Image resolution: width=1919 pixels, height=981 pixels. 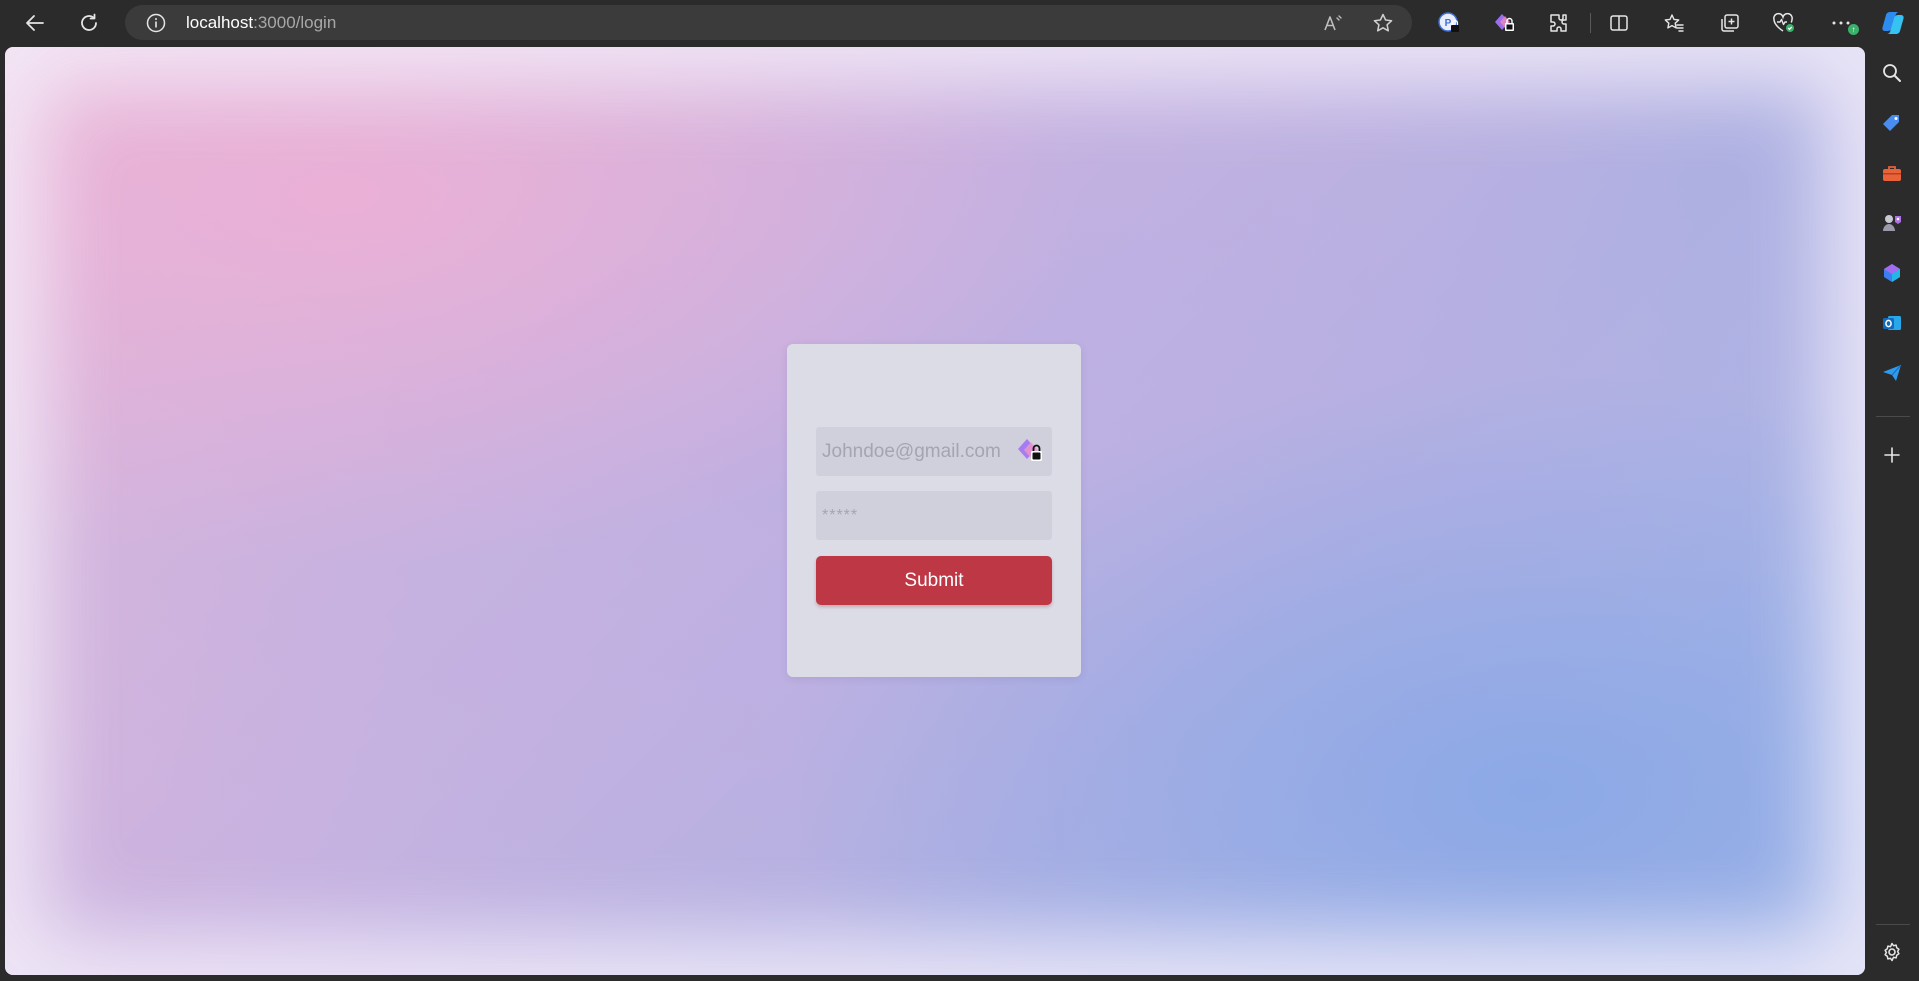 I want to click on tools-icon, so click(x=1892, y=173).